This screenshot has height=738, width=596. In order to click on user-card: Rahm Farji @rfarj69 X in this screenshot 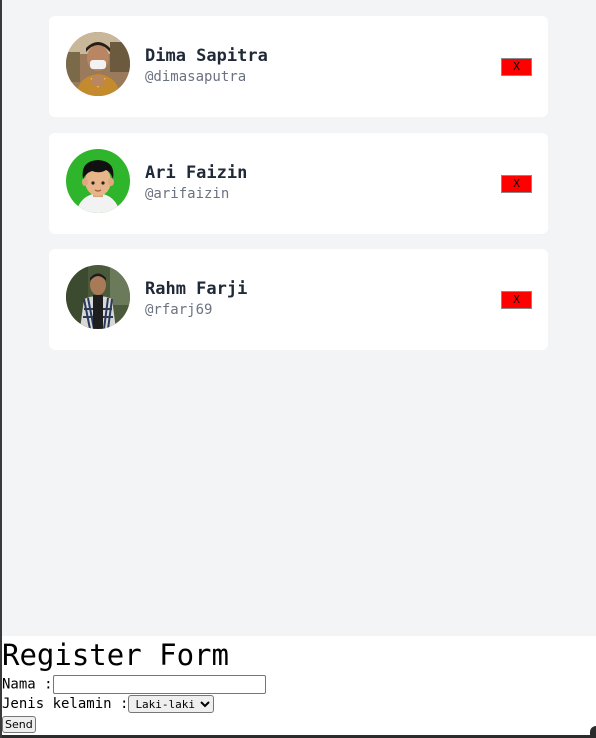, I will do `click(298, 299)`.